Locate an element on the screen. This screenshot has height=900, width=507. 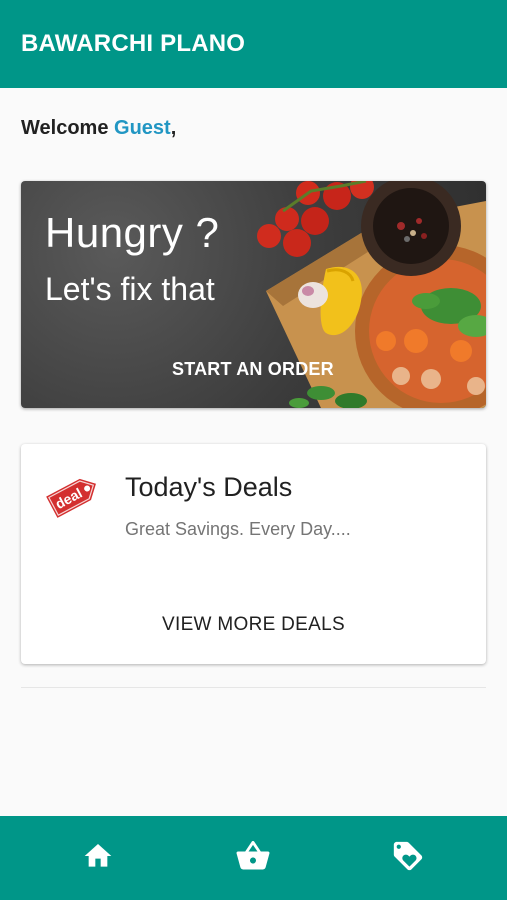
deal-tag-icon: deal is located at coordinates (73, 496).